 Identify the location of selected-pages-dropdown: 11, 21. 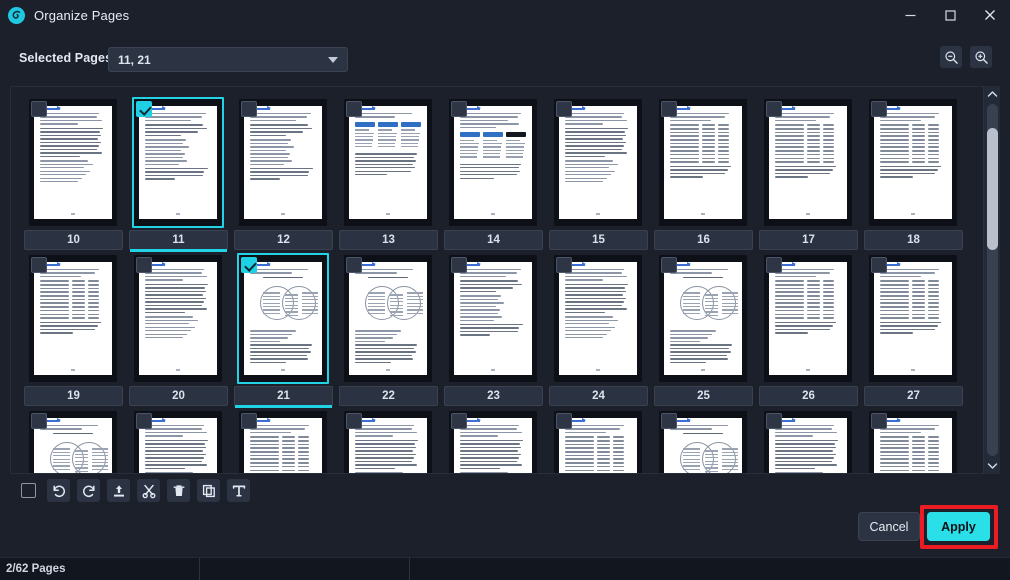
(228, 59).